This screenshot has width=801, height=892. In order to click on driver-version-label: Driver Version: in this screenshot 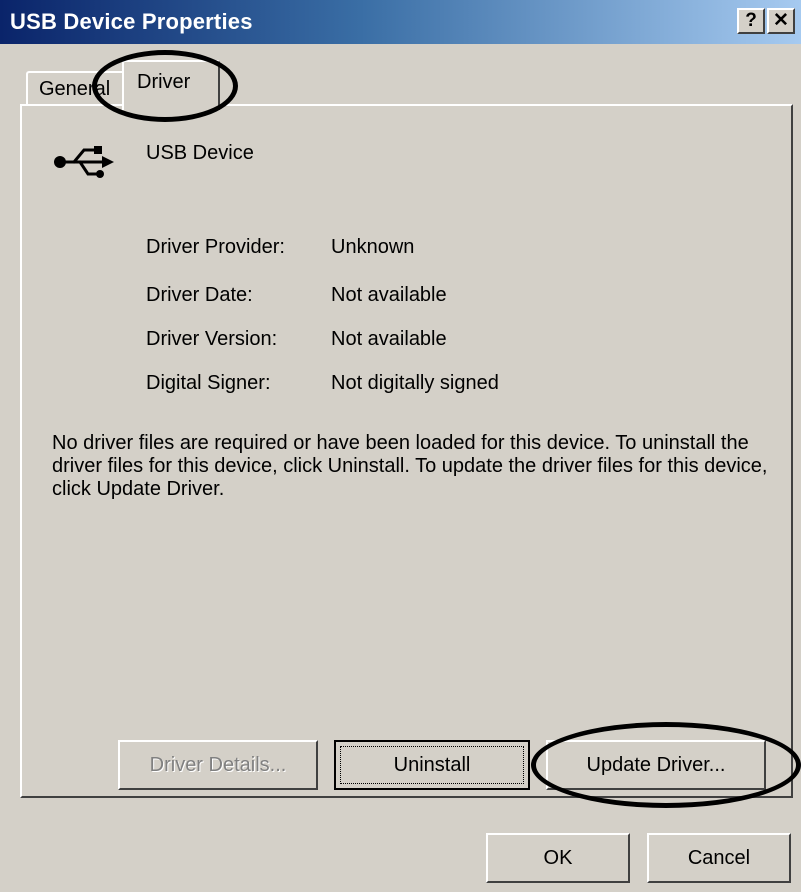, I will do `click(212, 339)`.